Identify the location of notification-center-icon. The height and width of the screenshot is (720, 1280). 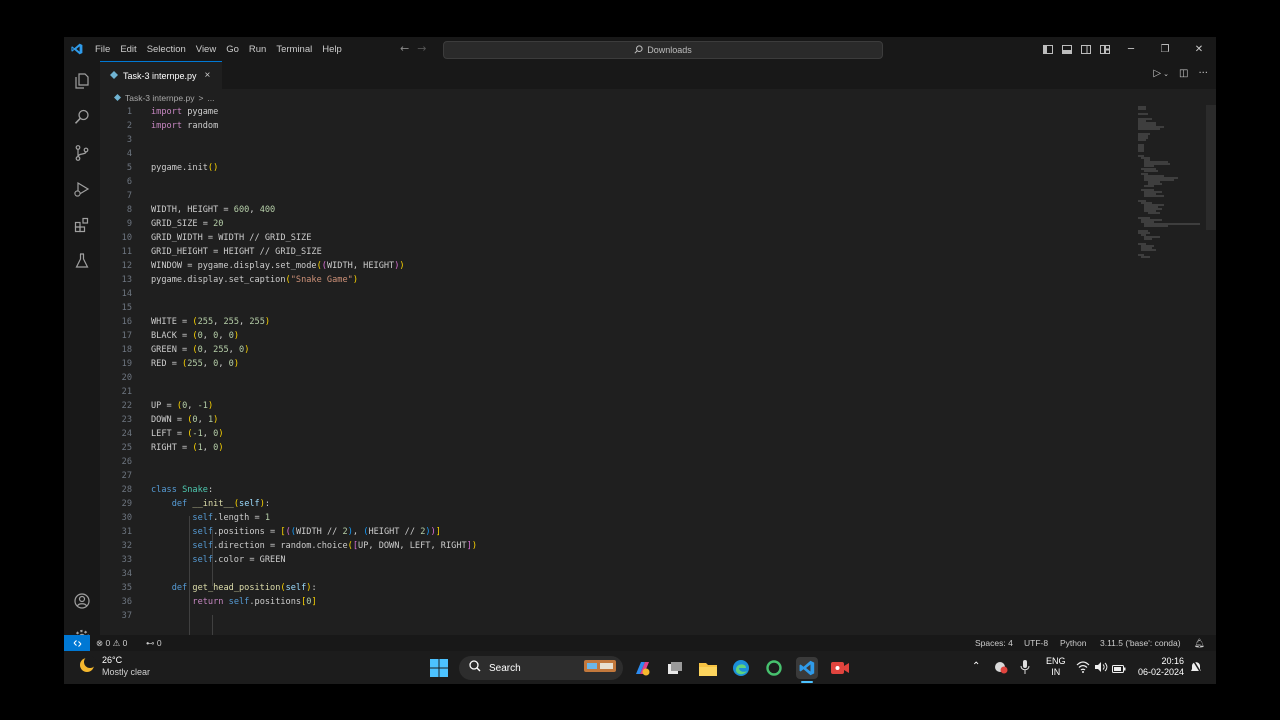
(1196, 669).